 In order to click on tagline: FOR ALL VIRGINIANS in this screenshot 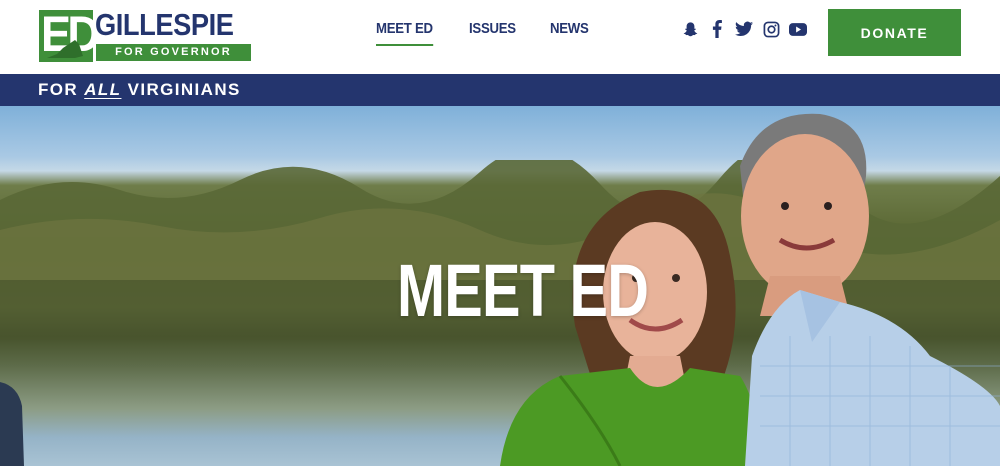, I will do `click(139, 90)`.